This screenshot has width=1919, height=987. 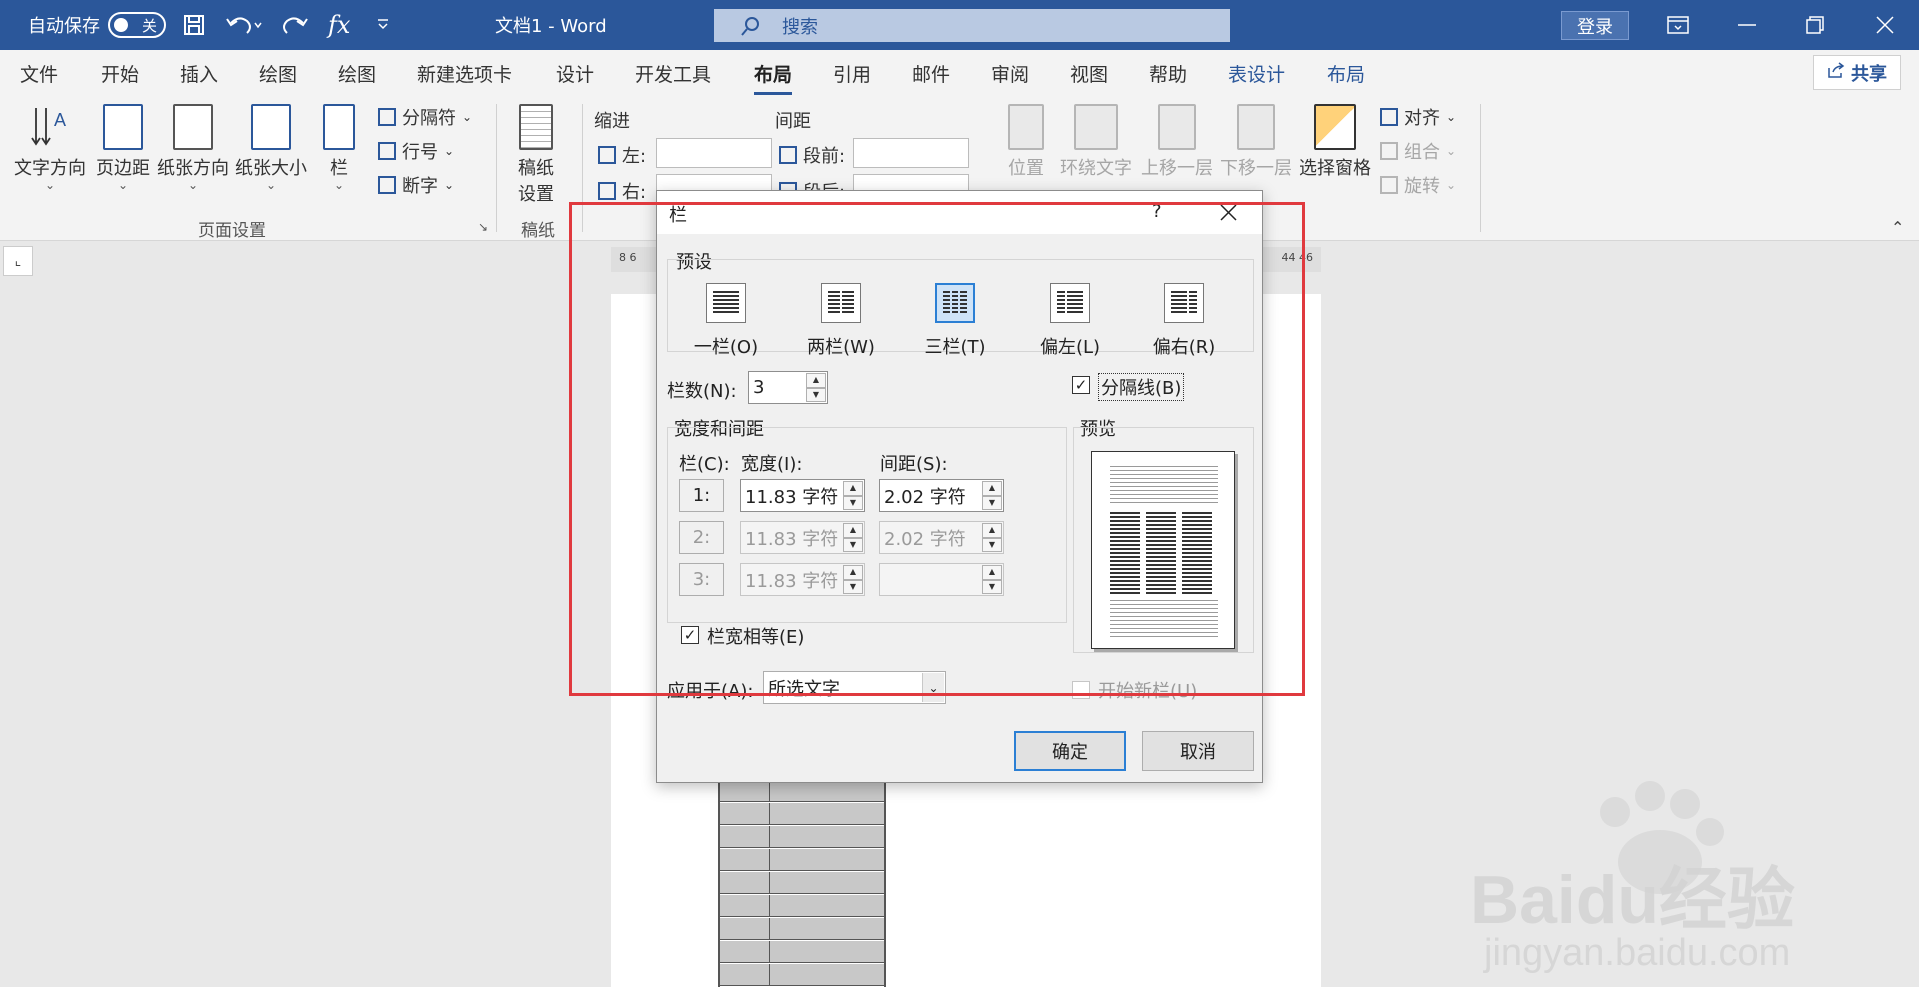 I want to click on preset-left: 偏左(L), so click(x=1070, y=321).